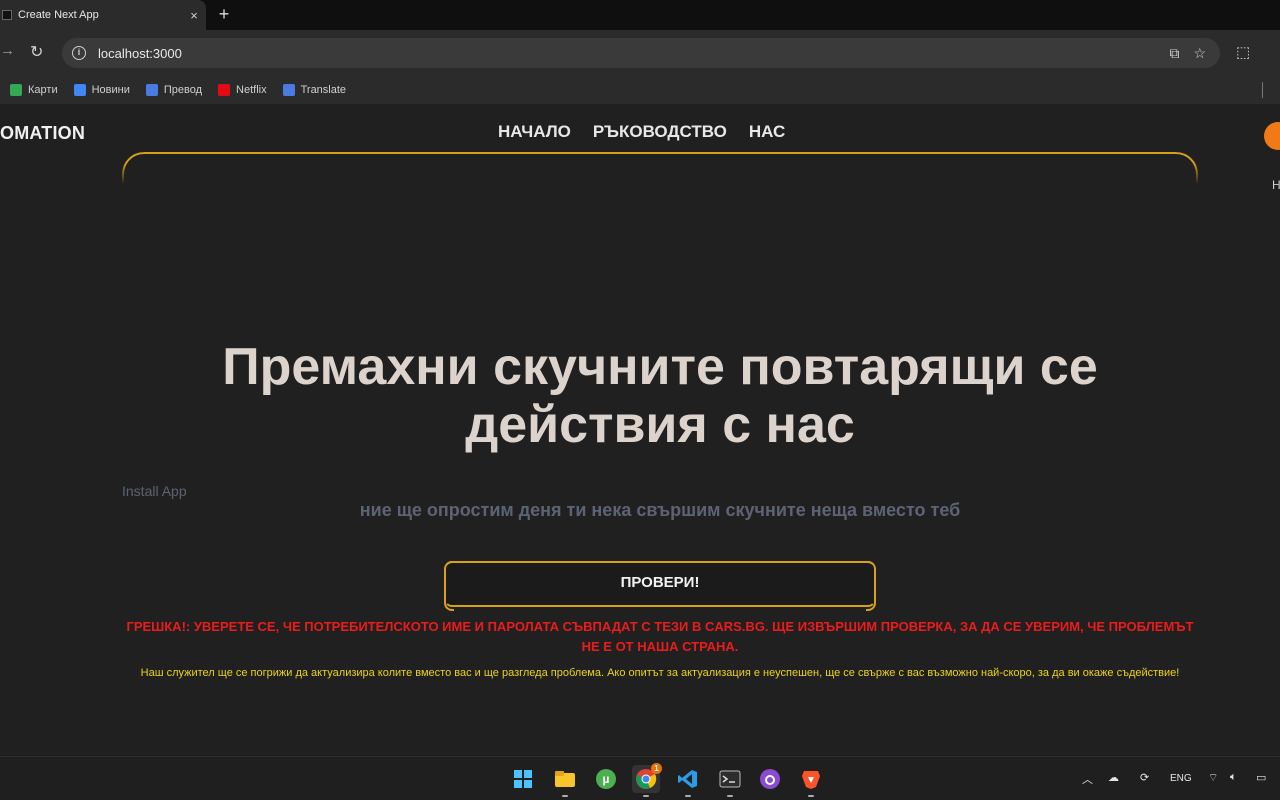 Image resolution: width=1280 pixels, height=800 pixels. I want to click on language-indicator: ENG, so click(1181, 778).